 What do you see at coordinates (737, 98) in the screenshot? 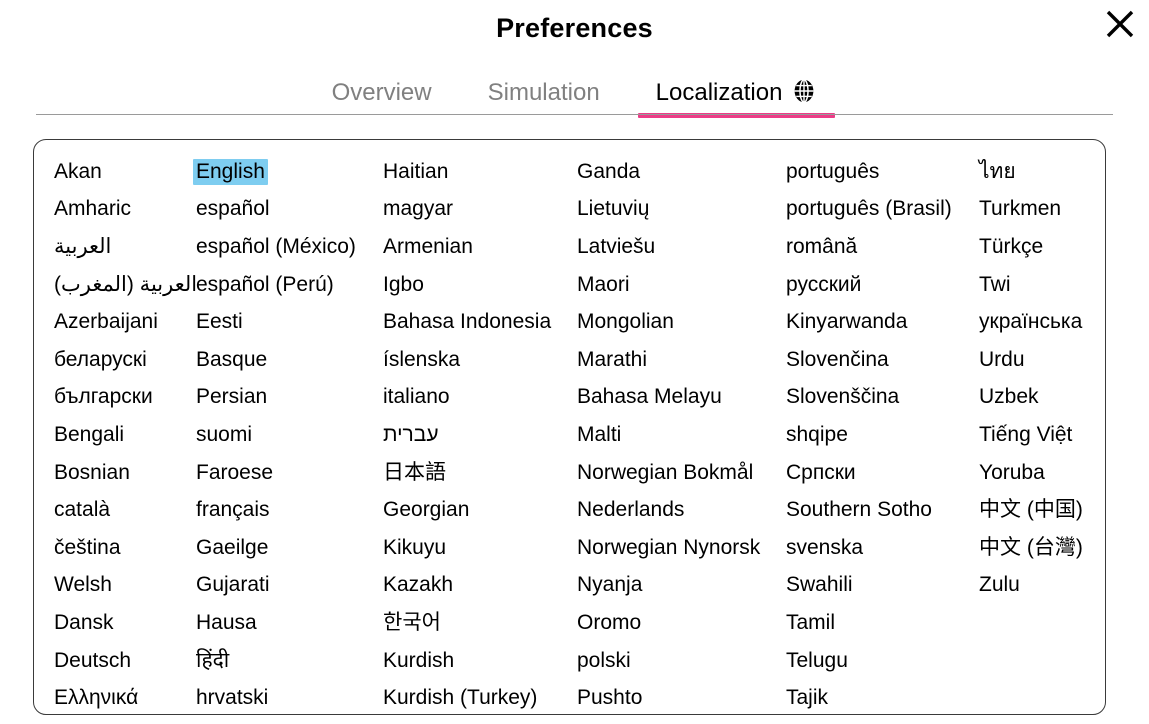
I see `tab-localization: Localization` at bounding box center [737, 98].